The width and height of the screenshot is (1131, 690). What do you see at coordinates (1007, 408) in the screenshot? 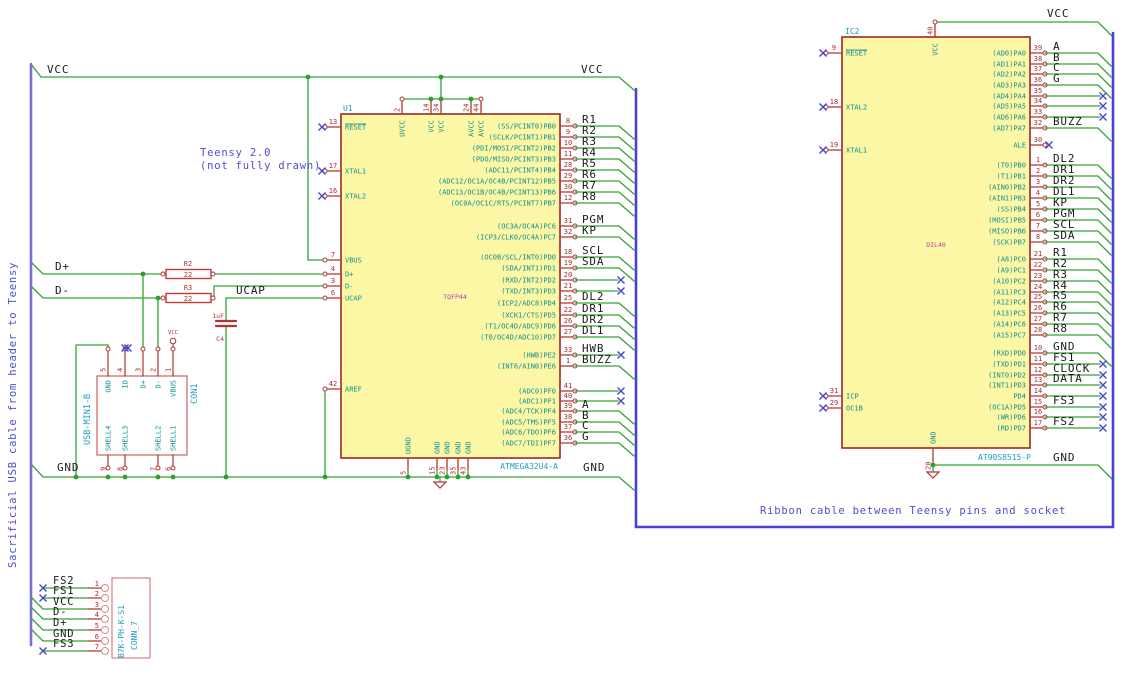
I see `pin-name: (OC1A)PD5` at bounding box center [1007, 408].